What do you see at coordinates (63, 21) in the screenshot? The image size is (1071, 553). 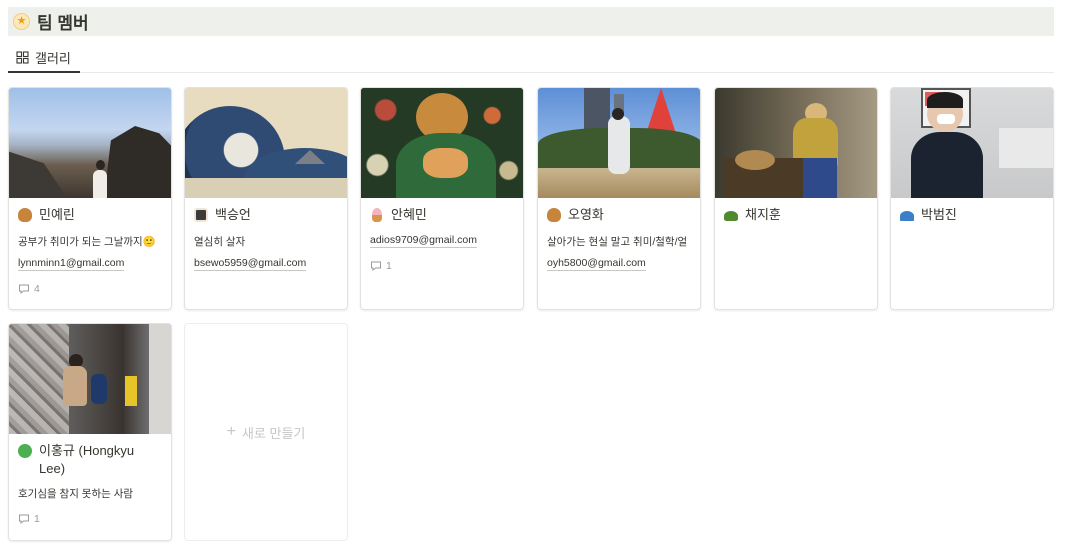 I see `page-title: 팀 멤버` at bounding box center [63, 21].